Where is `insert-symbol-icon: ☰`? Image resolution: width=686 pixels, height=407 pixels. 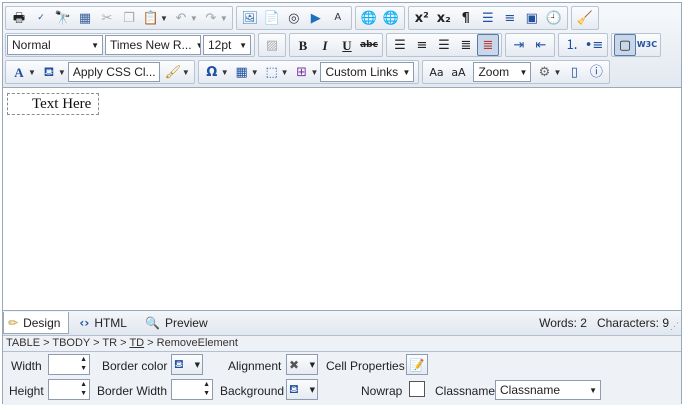 insert-symbol-icon: ☰ is located at coordinates (488, 18).